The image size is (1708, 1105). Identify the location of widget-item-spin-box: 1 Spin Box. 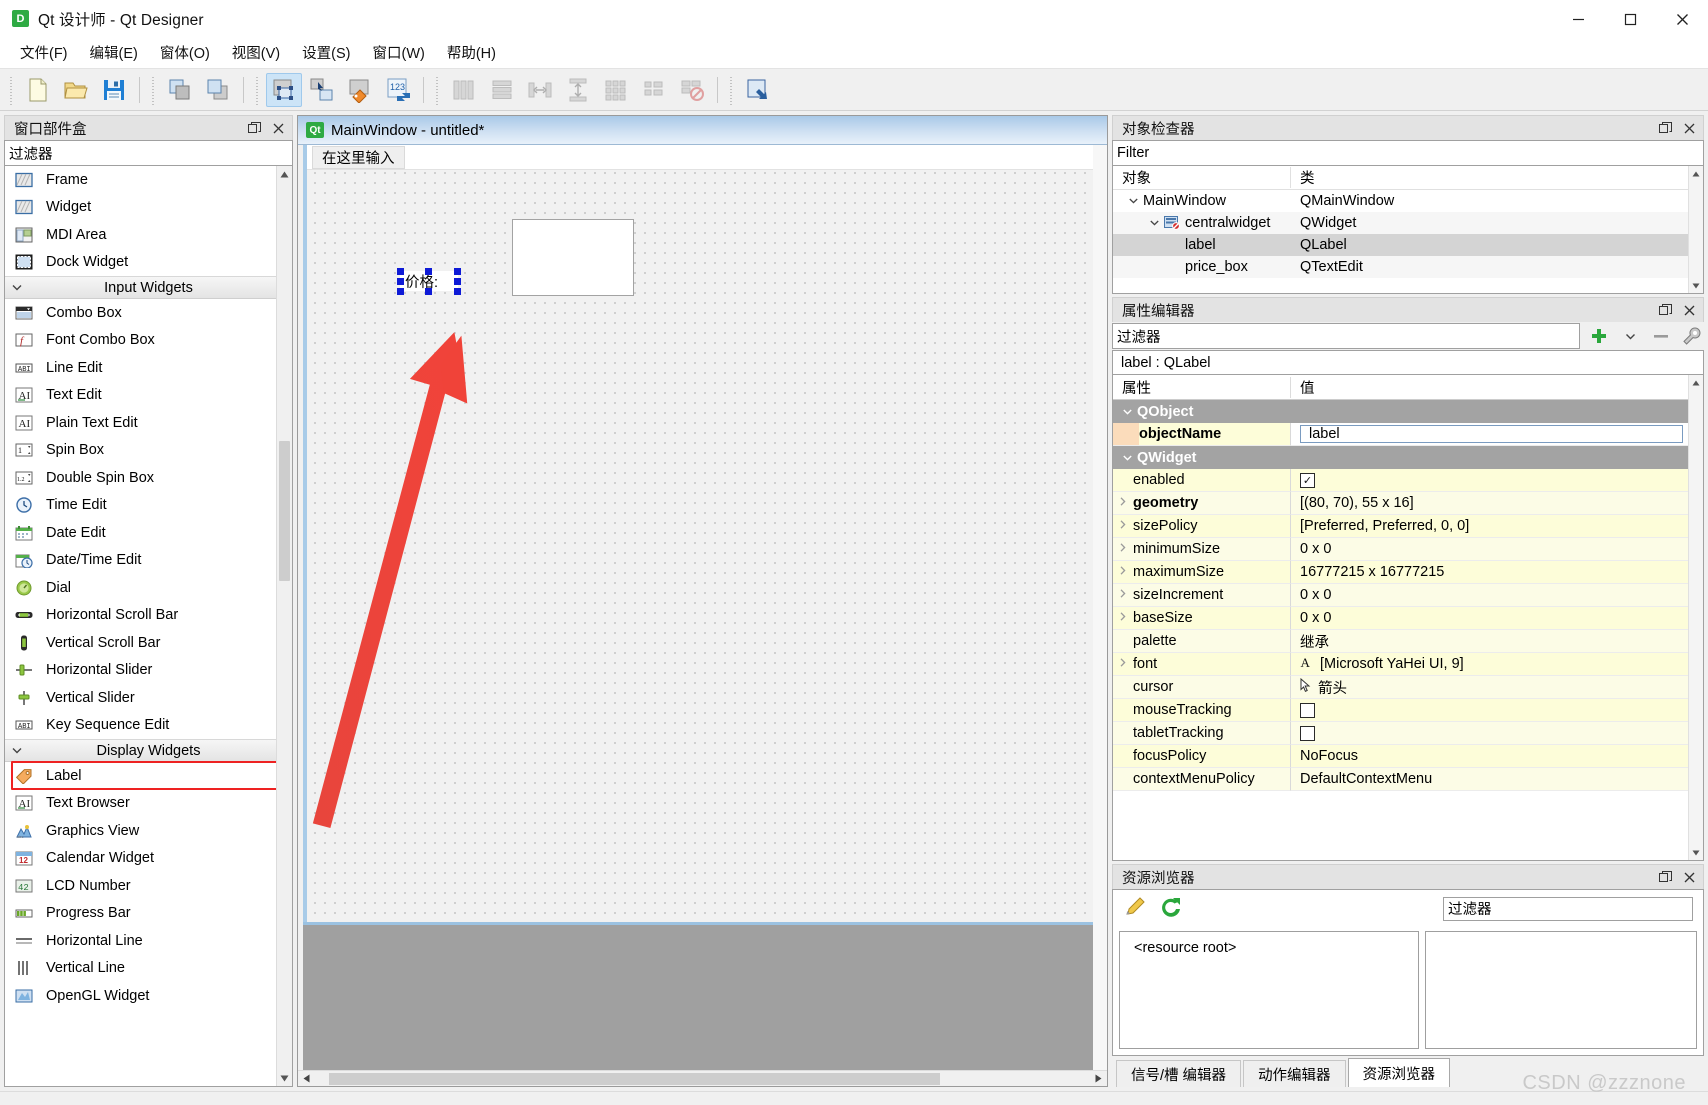
(148, 451).